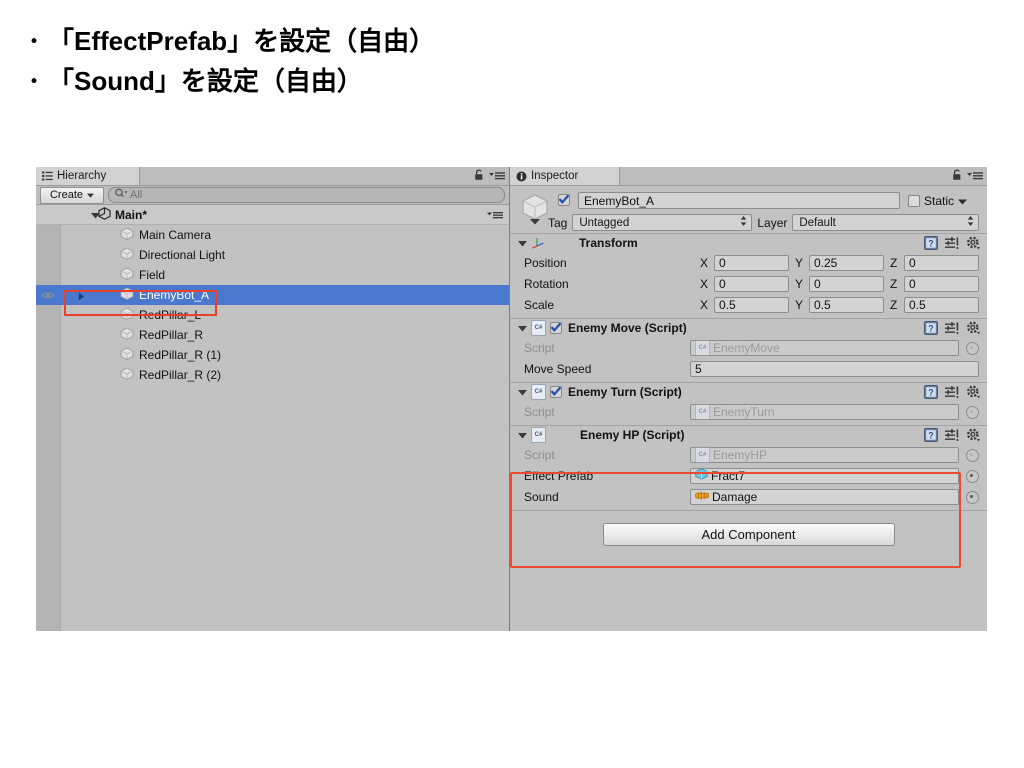  What do you see at coordinates (564, 201) in the screenshot?
I see `gameobject-enabled-checkbox` at bounding box center [564, 201].